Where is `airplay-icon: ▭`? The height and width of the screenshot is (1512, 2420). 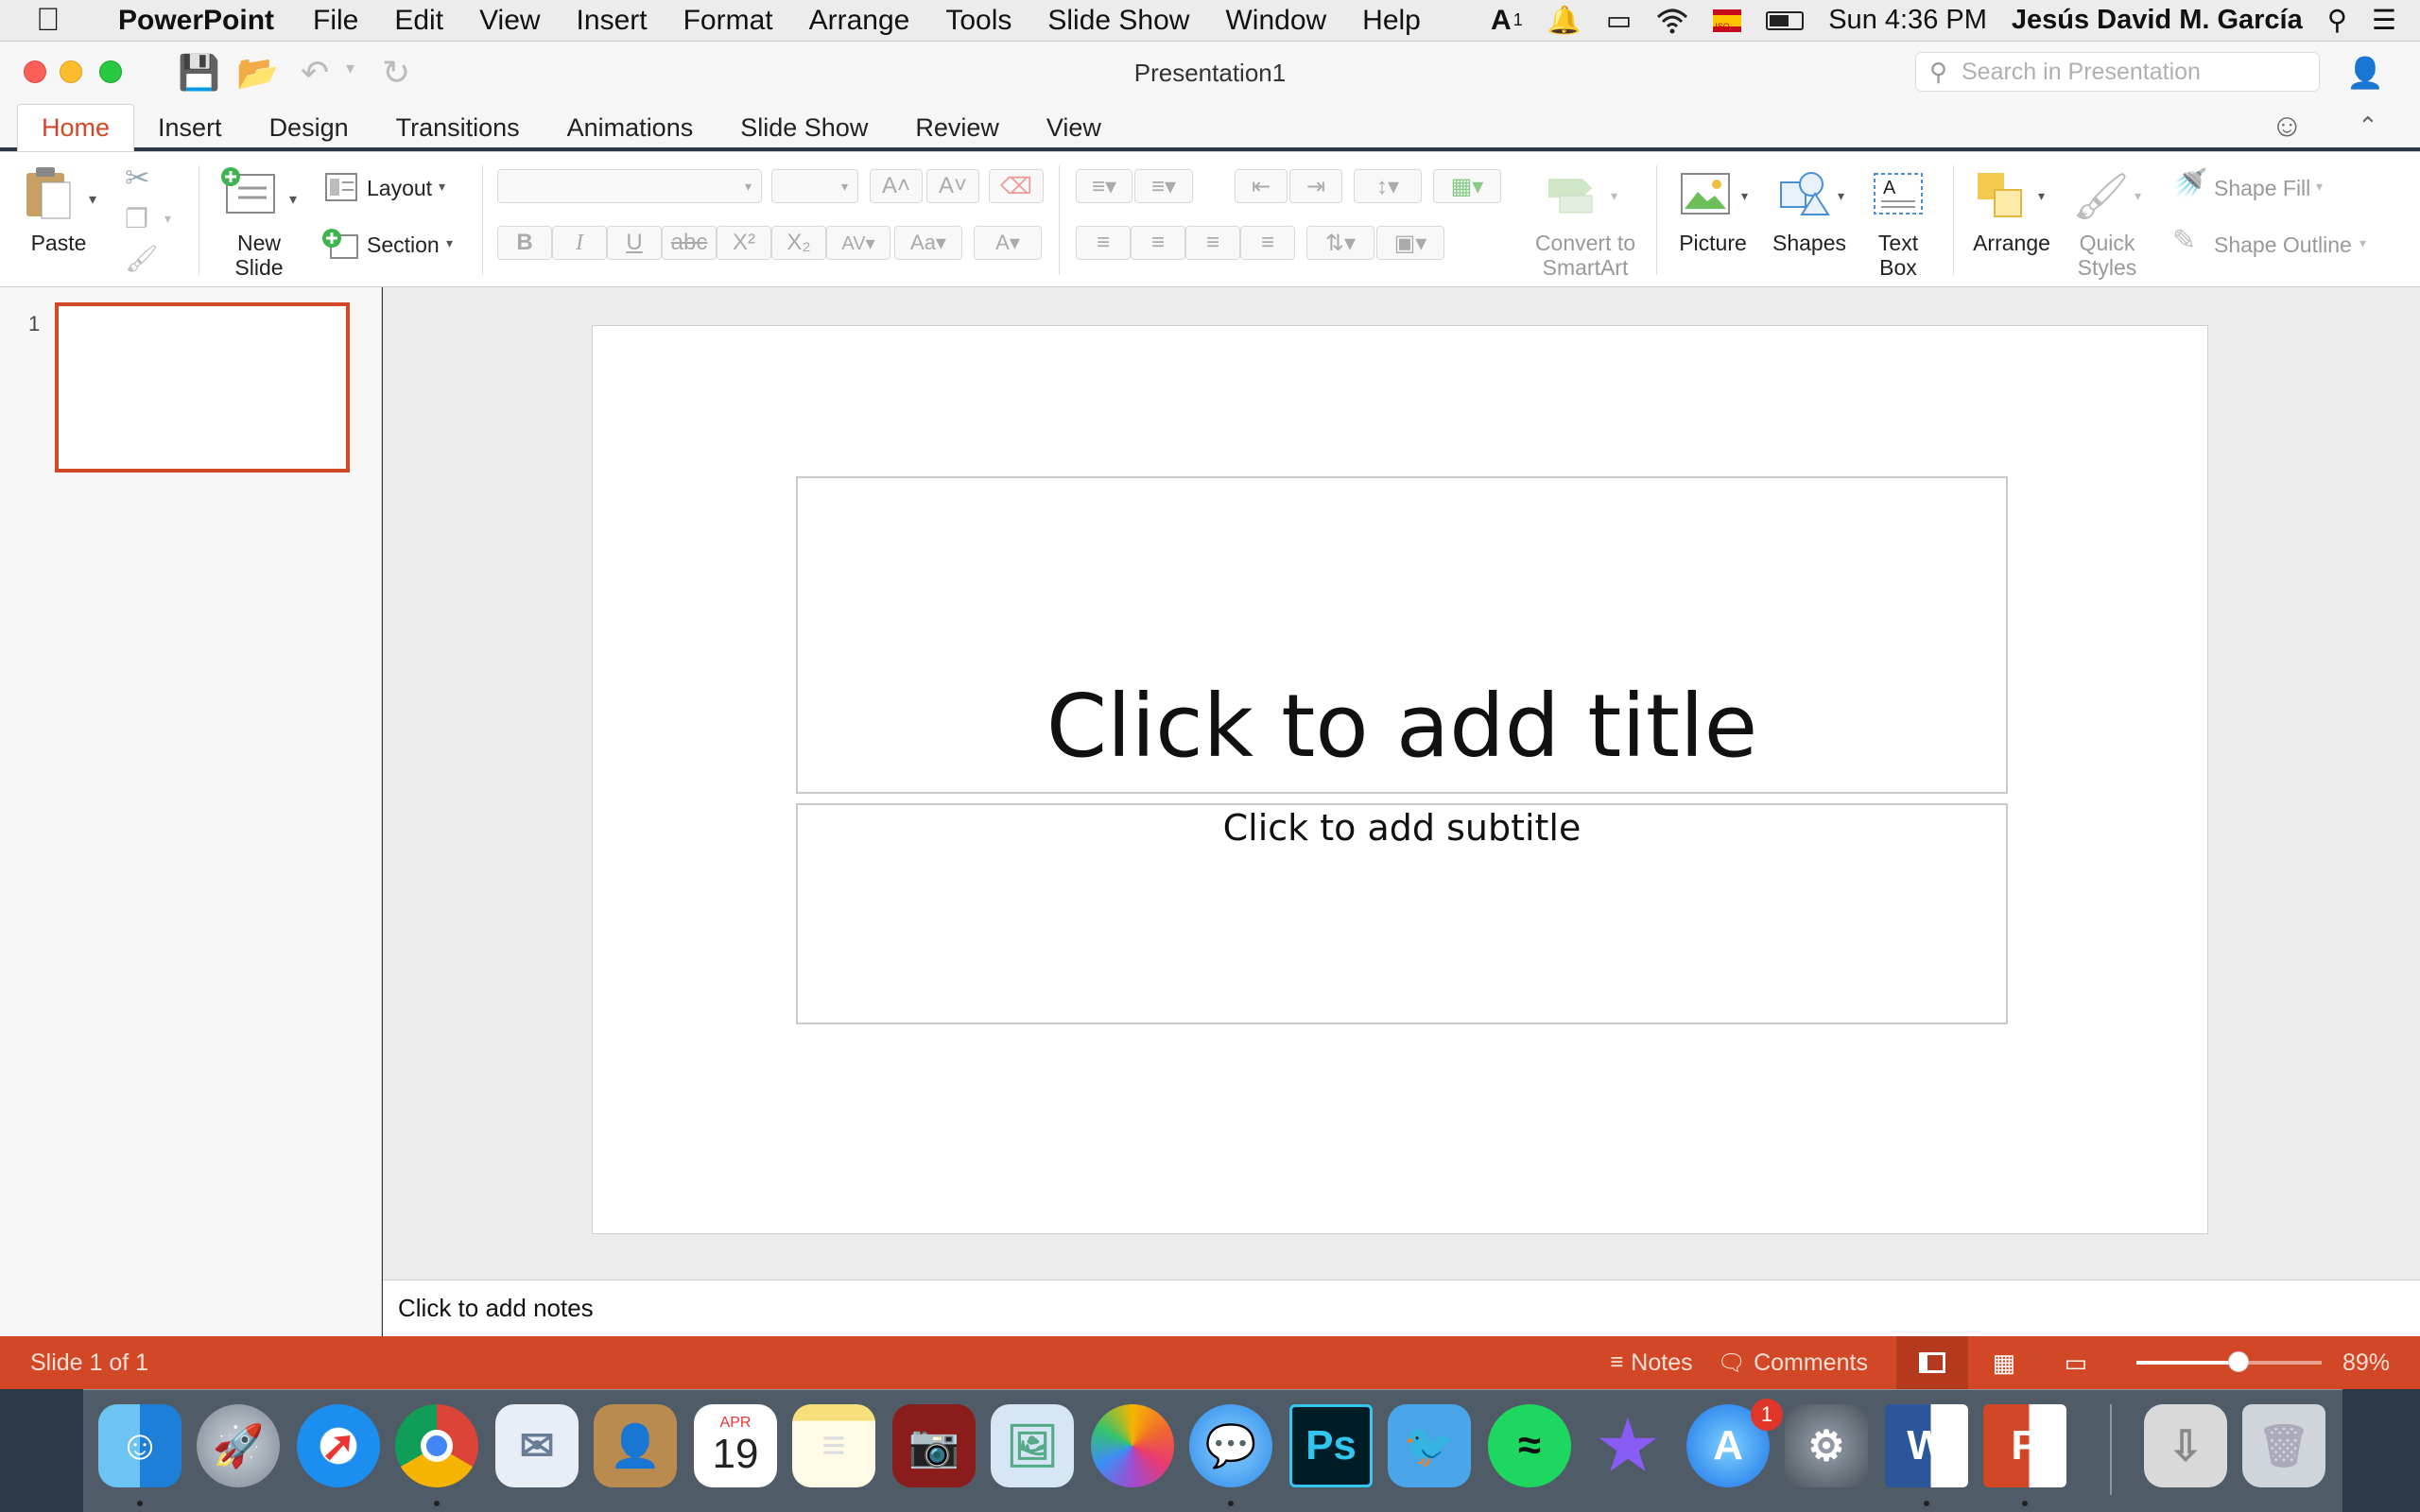
airplay-icon: ▭ is located at coordinates (1619, 20).